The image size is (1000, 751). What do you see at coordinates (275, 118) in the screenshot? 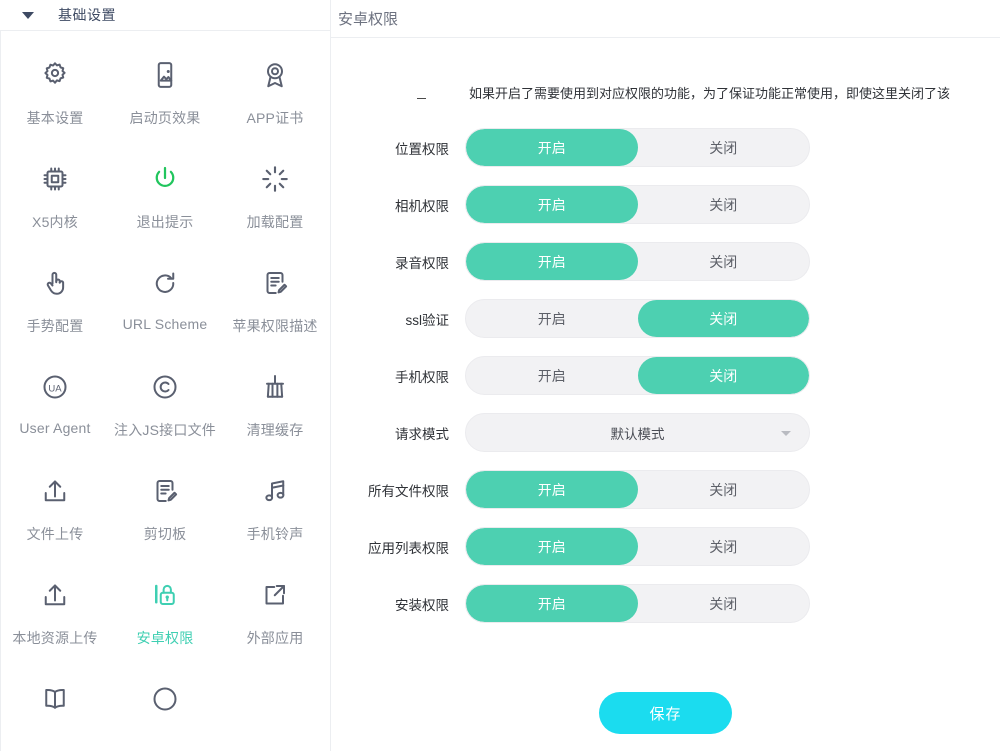
I see `sidebar-item-label: APP证书` at bounding box center [275, 118].